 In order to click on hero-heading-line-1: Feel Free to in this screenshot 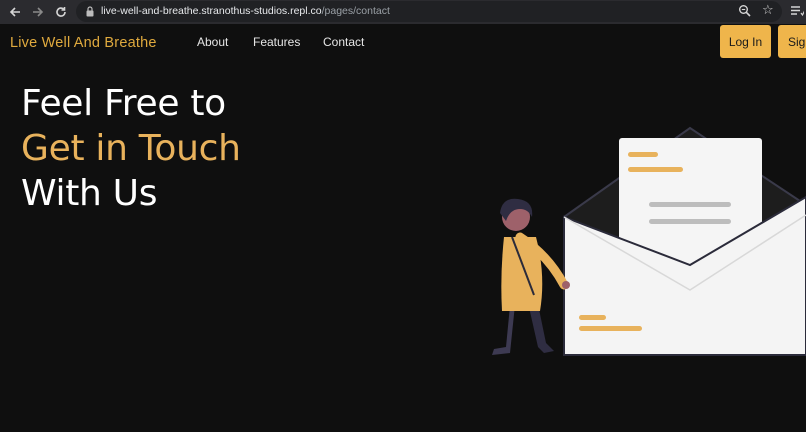, I will do `click(123, 103)`.